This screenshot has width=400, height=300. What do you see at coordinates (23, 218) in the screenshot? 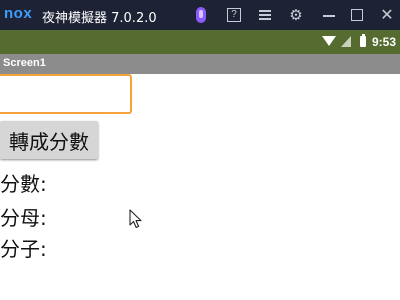
I see `denominator-label: 分母:` at bounding box center [23, 218].